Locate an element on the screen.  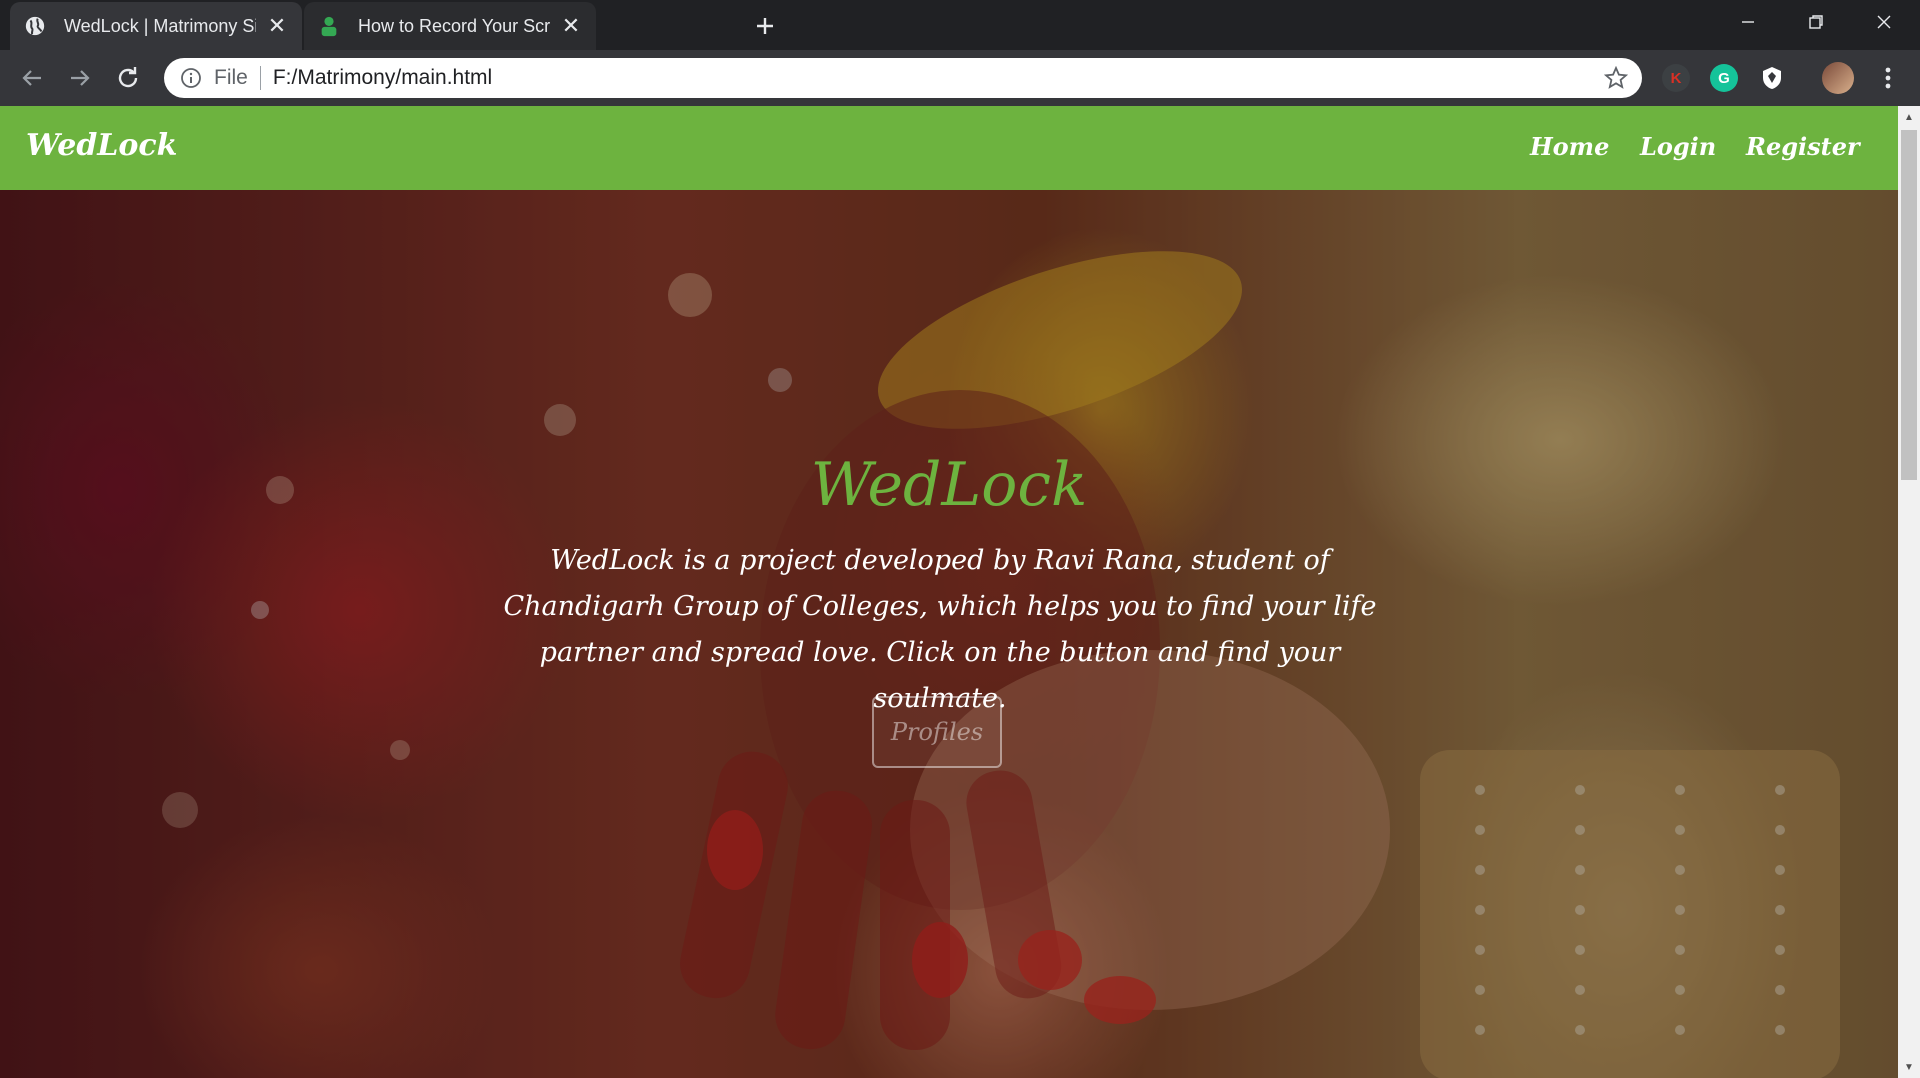
forward-button is located at coordinates (80, 78).